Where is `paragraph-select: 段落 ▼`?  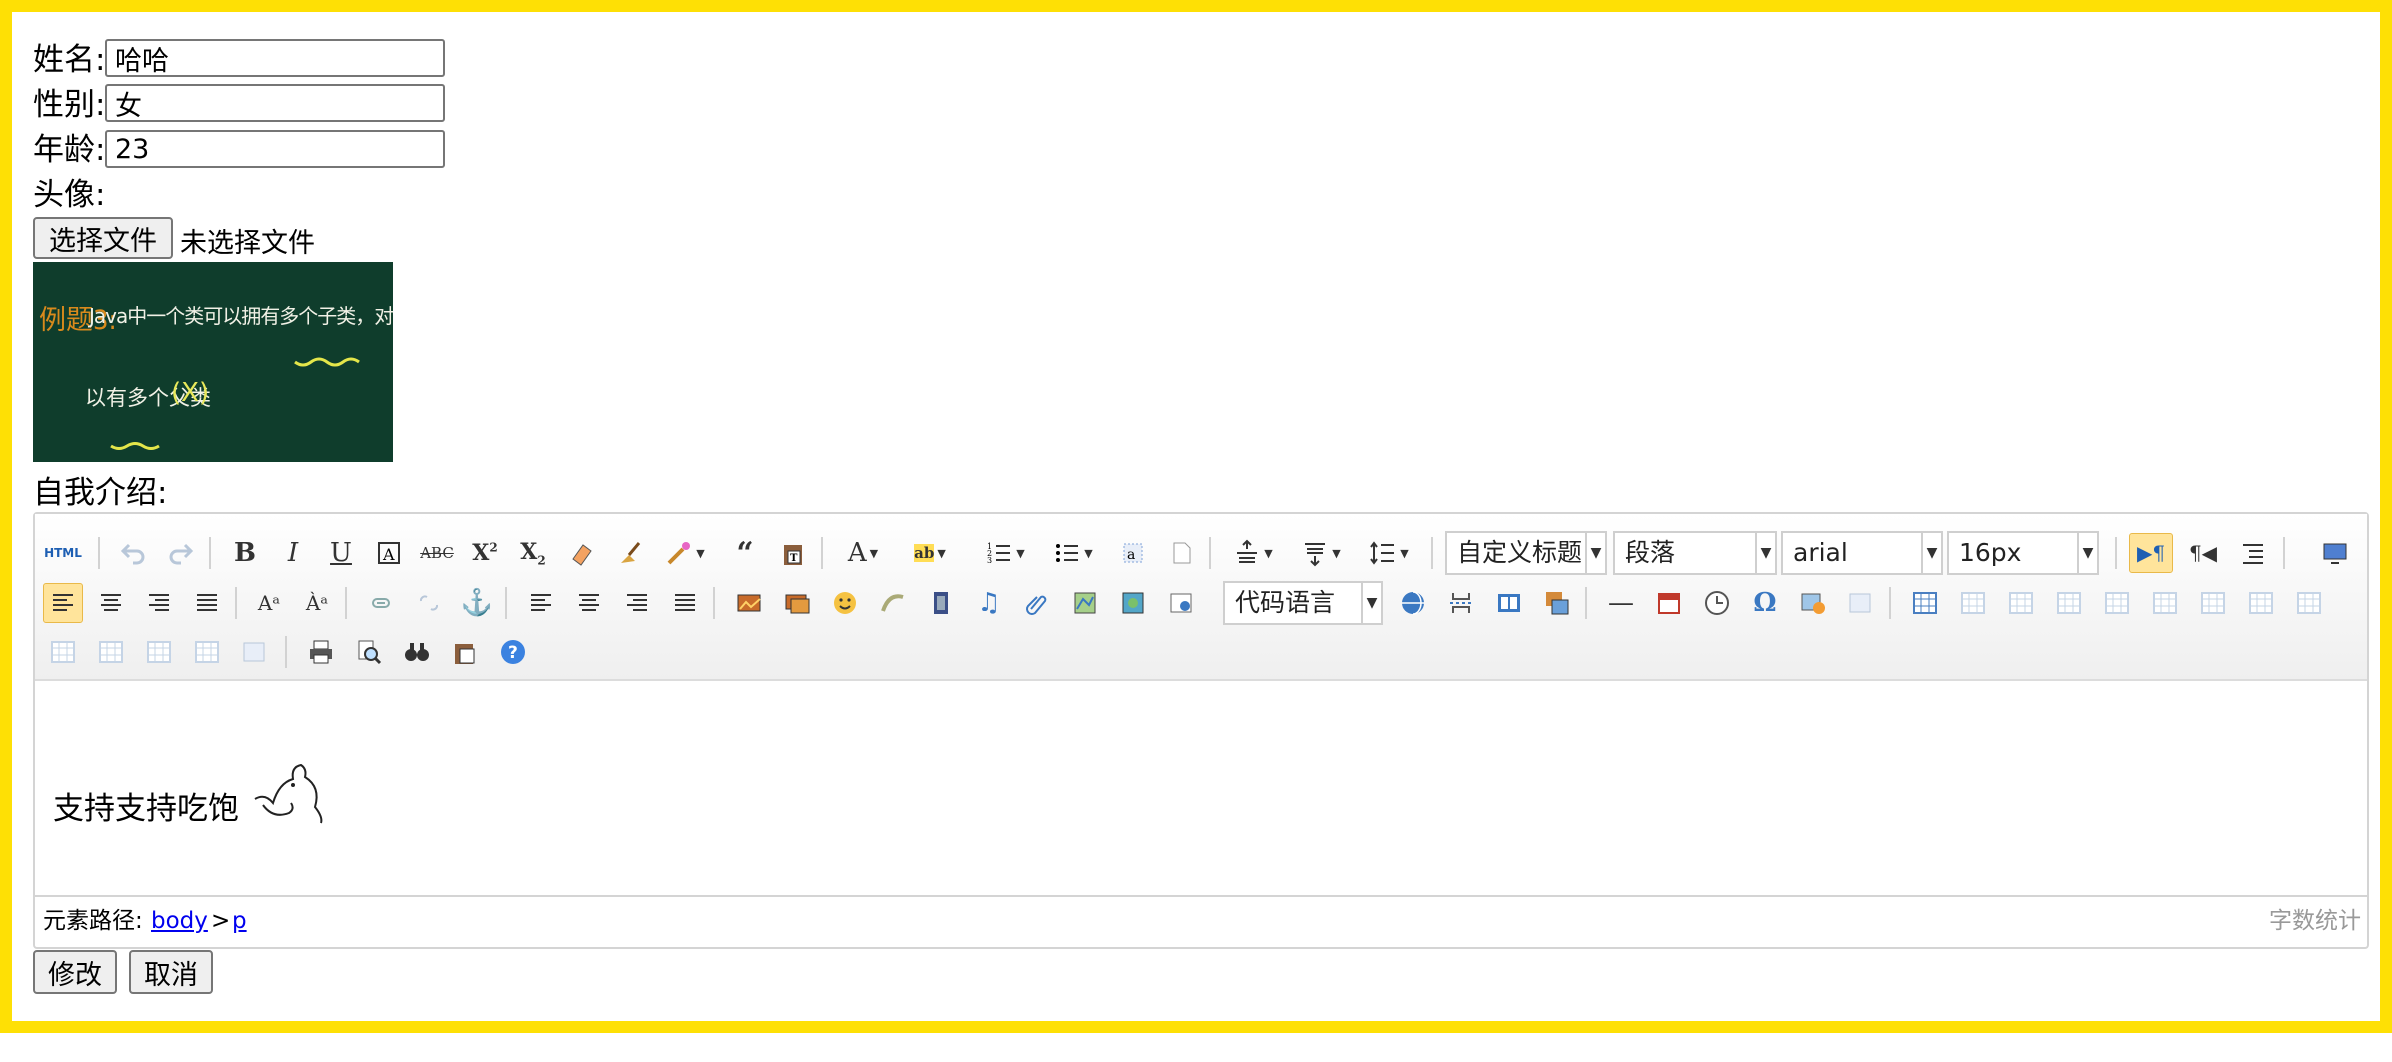
paragraph-select: 段落 ▼ is located at coordinates (1695, 553).